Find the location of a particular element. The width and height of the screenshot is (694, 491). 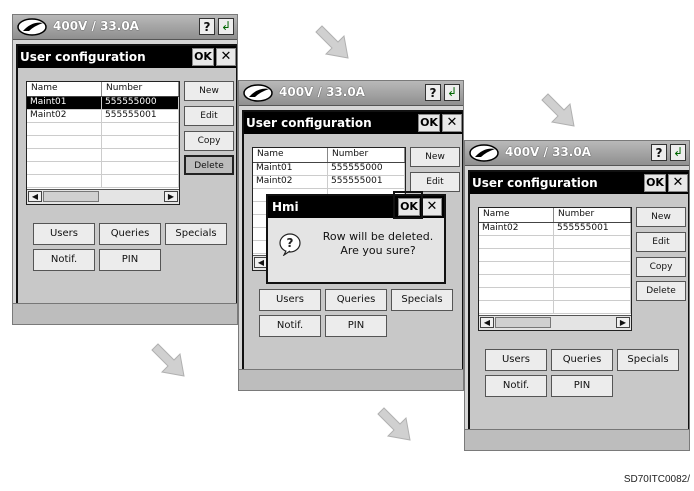

user-table: Name Number Maint02 555555001 ◀ ▶ is located at coordinates (555, 269).